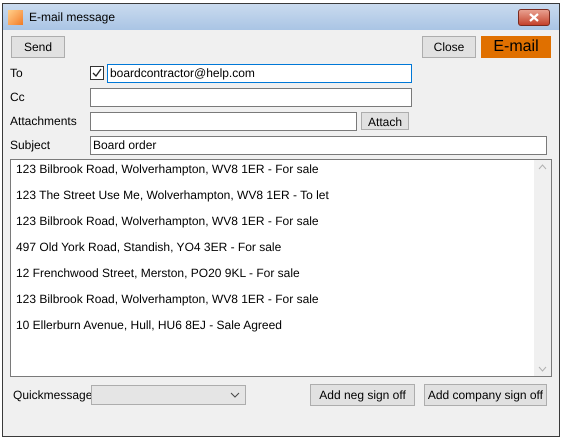 The height and width of the screenshot is (440, 567). What do you see at coordinates (17, 73) in the screenshot?
I see `to-label: To` at bounding box center [17, 73].